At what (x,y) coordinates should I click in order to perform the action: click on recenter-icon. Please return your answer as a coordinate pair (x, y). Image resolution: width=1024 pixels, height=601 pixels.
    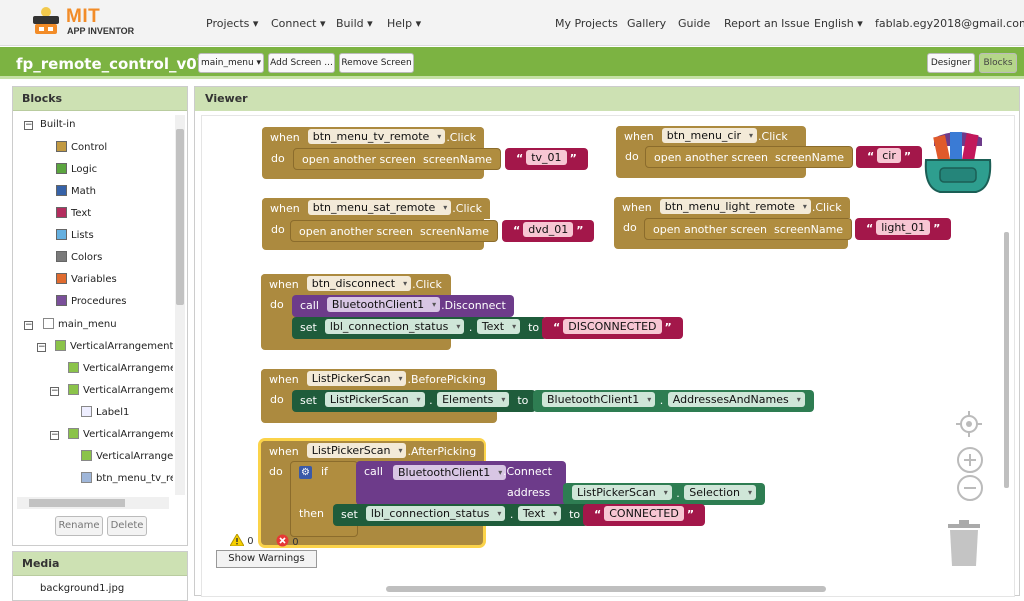
    Looking at the image, I should click on (969, 424).